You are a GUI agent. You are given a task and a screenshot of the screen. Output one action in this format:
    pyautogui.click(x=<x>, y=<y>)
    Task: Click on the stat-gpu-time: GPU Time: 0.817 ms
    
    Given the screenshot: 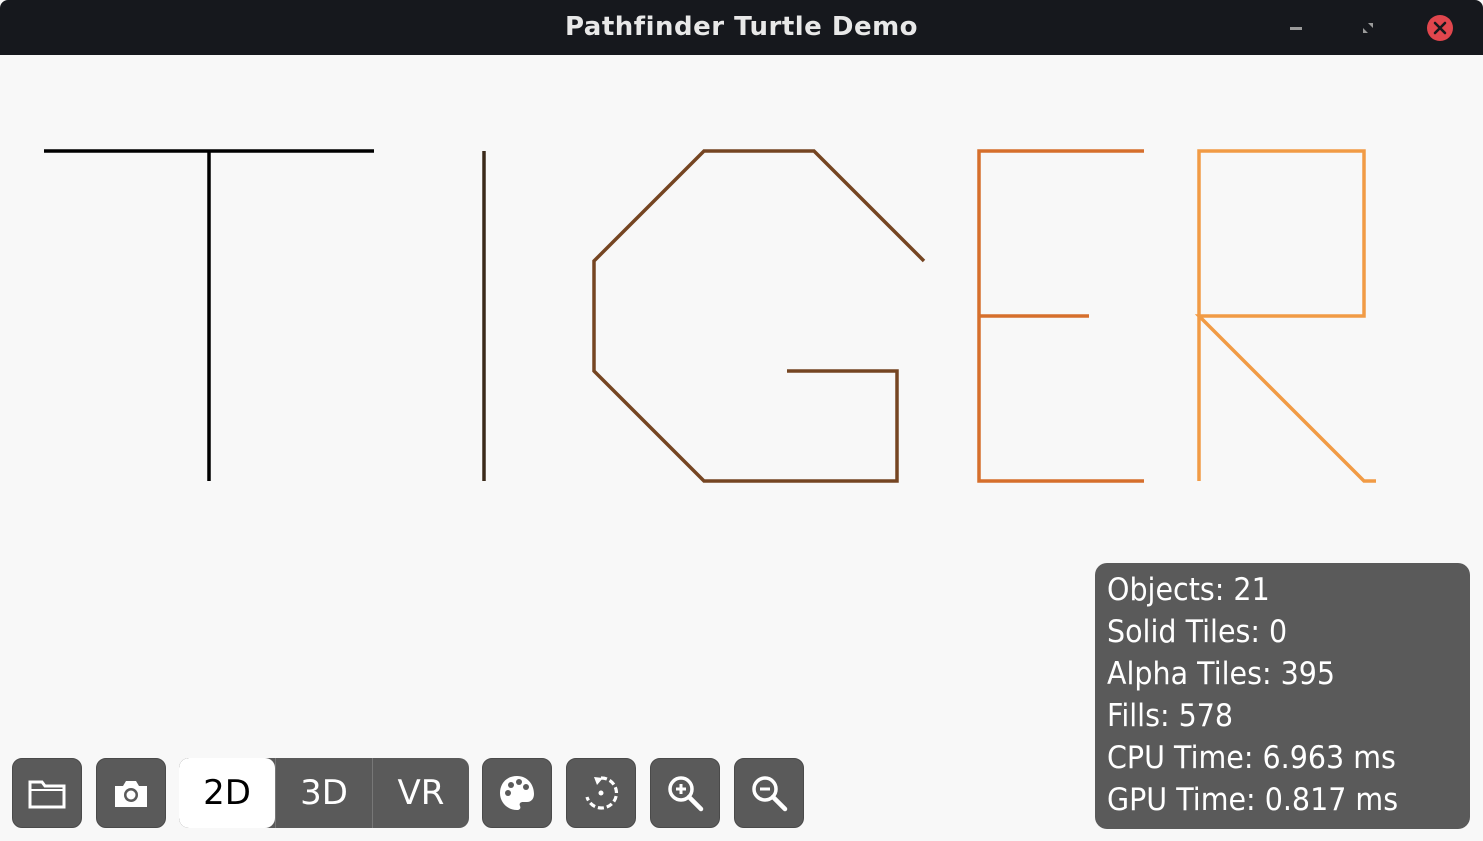 What is the action you would take?
    pyautogui.click(x=1253, y=800)
    